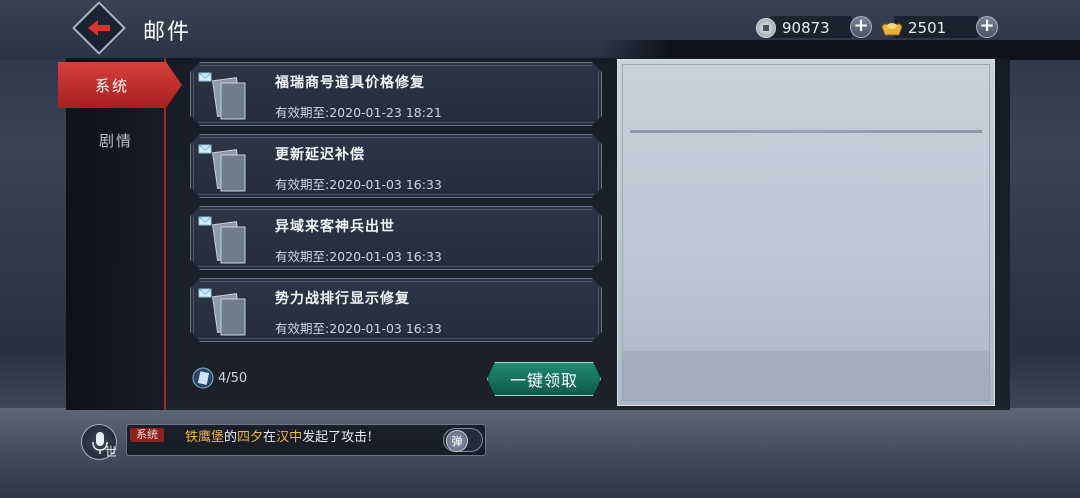 This screenshot has height=498, width=1080. I want to click on gold-currency: 2501, so click(913, 28).